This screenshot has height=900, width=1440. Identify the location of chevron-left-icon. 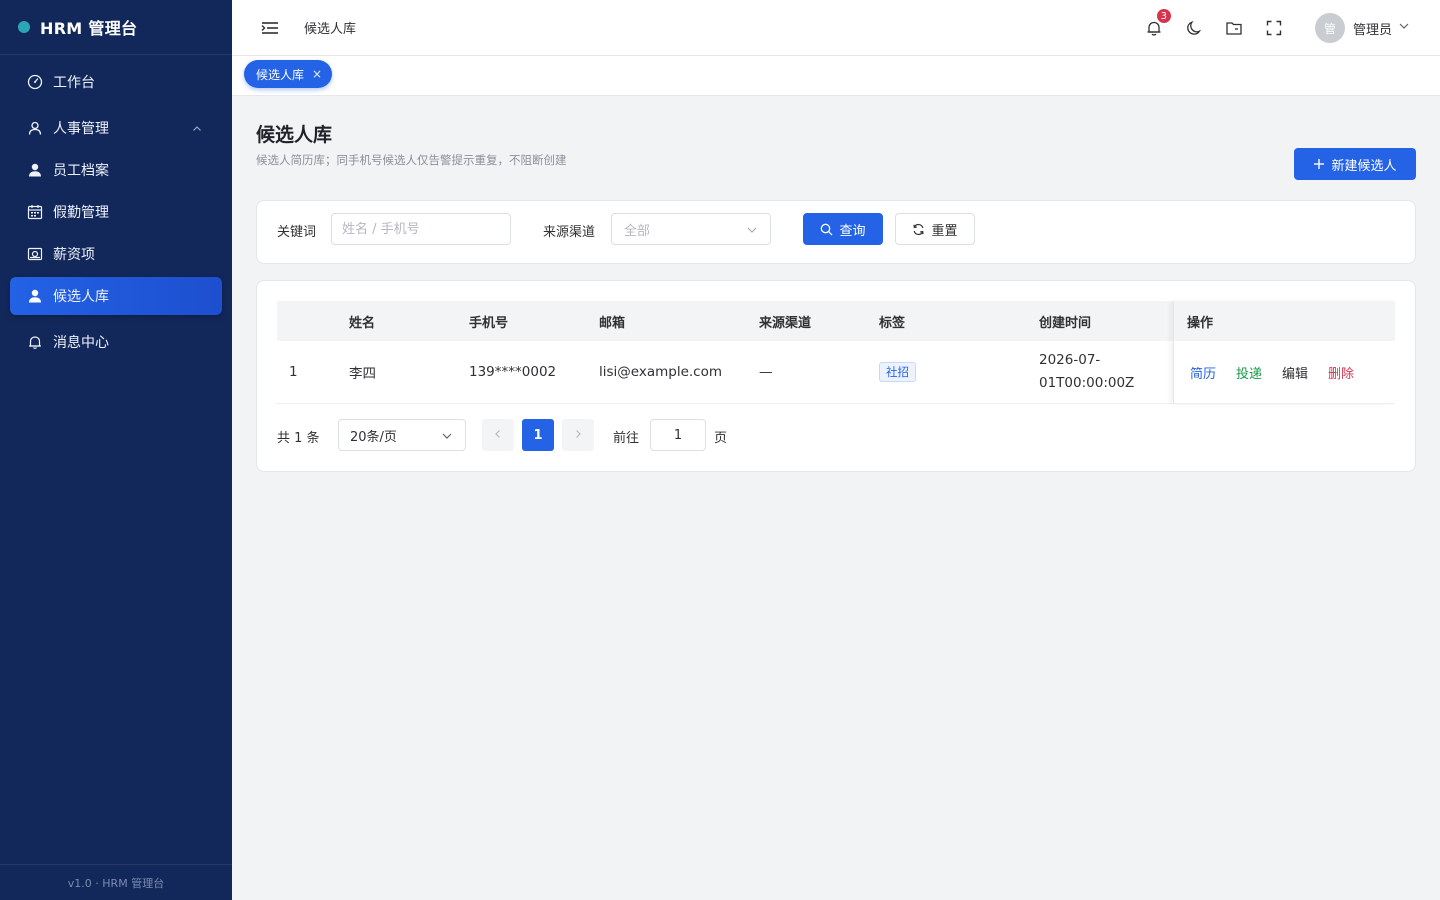
(498, 435).